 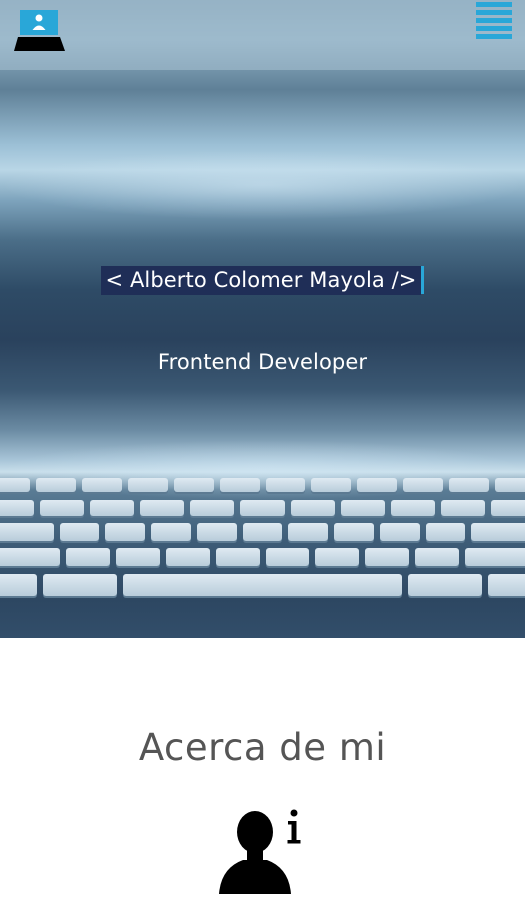 I want to click on top-navbar, so click(x=262, y=35).